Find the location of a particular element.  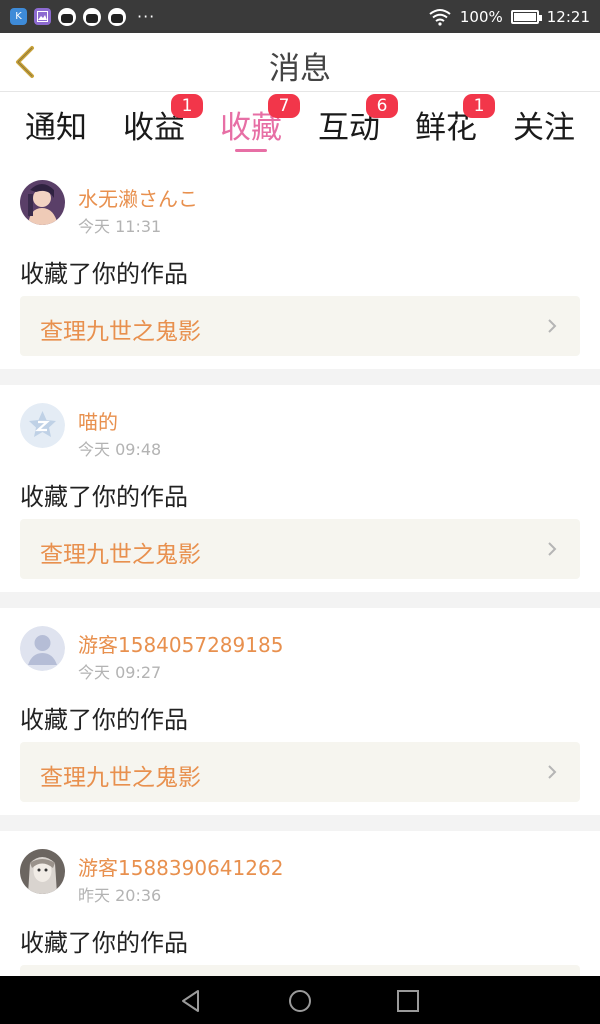

status-bar: K ··· 100% 12:21 is located at coordinates (300, 16).